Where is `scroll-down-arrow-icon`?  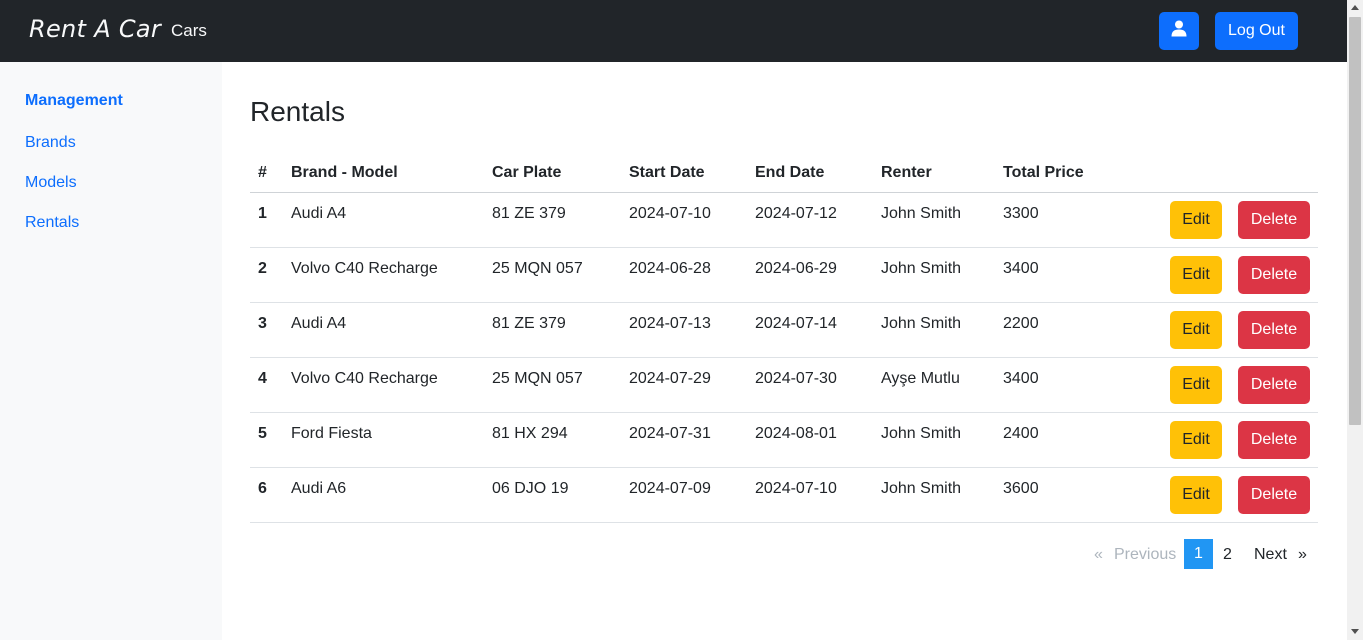 scroll-down-arrow-icon is located at coordinates (1355, 631).